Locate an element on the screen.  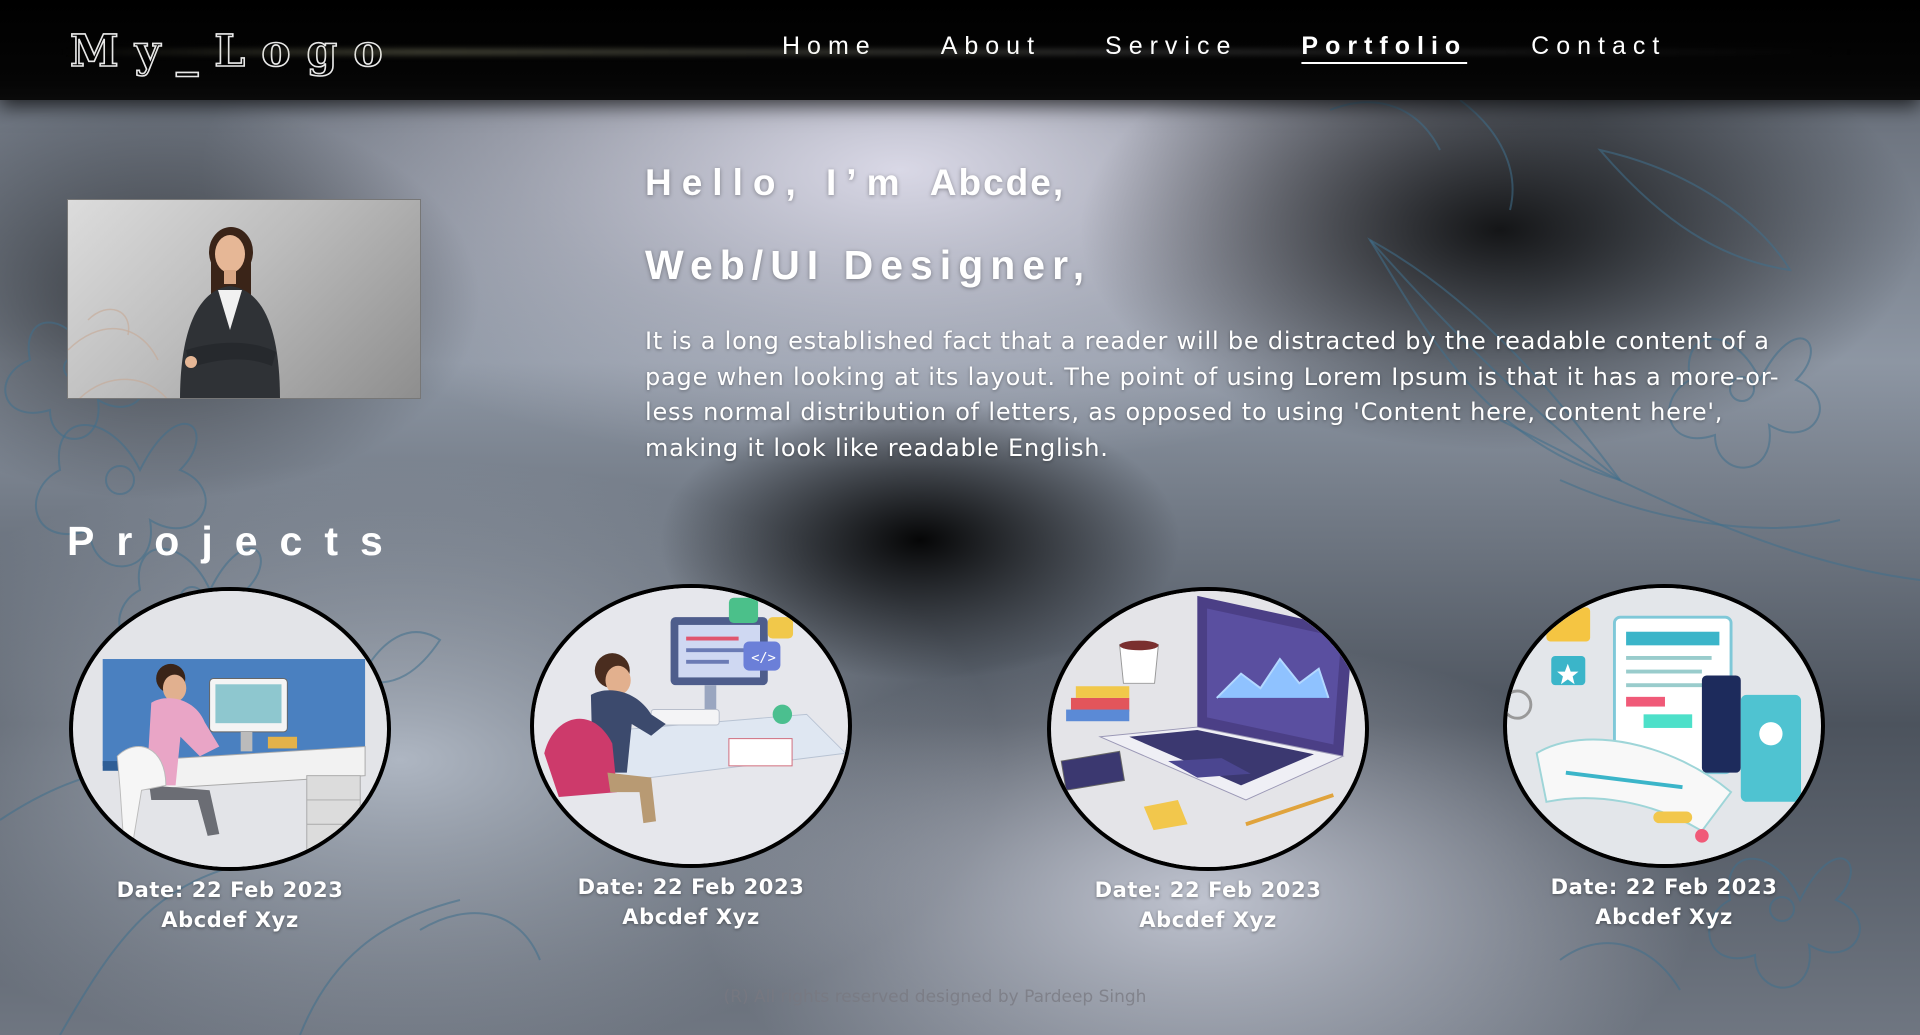
nav-link-about: About is located at coordinates (991, 46).